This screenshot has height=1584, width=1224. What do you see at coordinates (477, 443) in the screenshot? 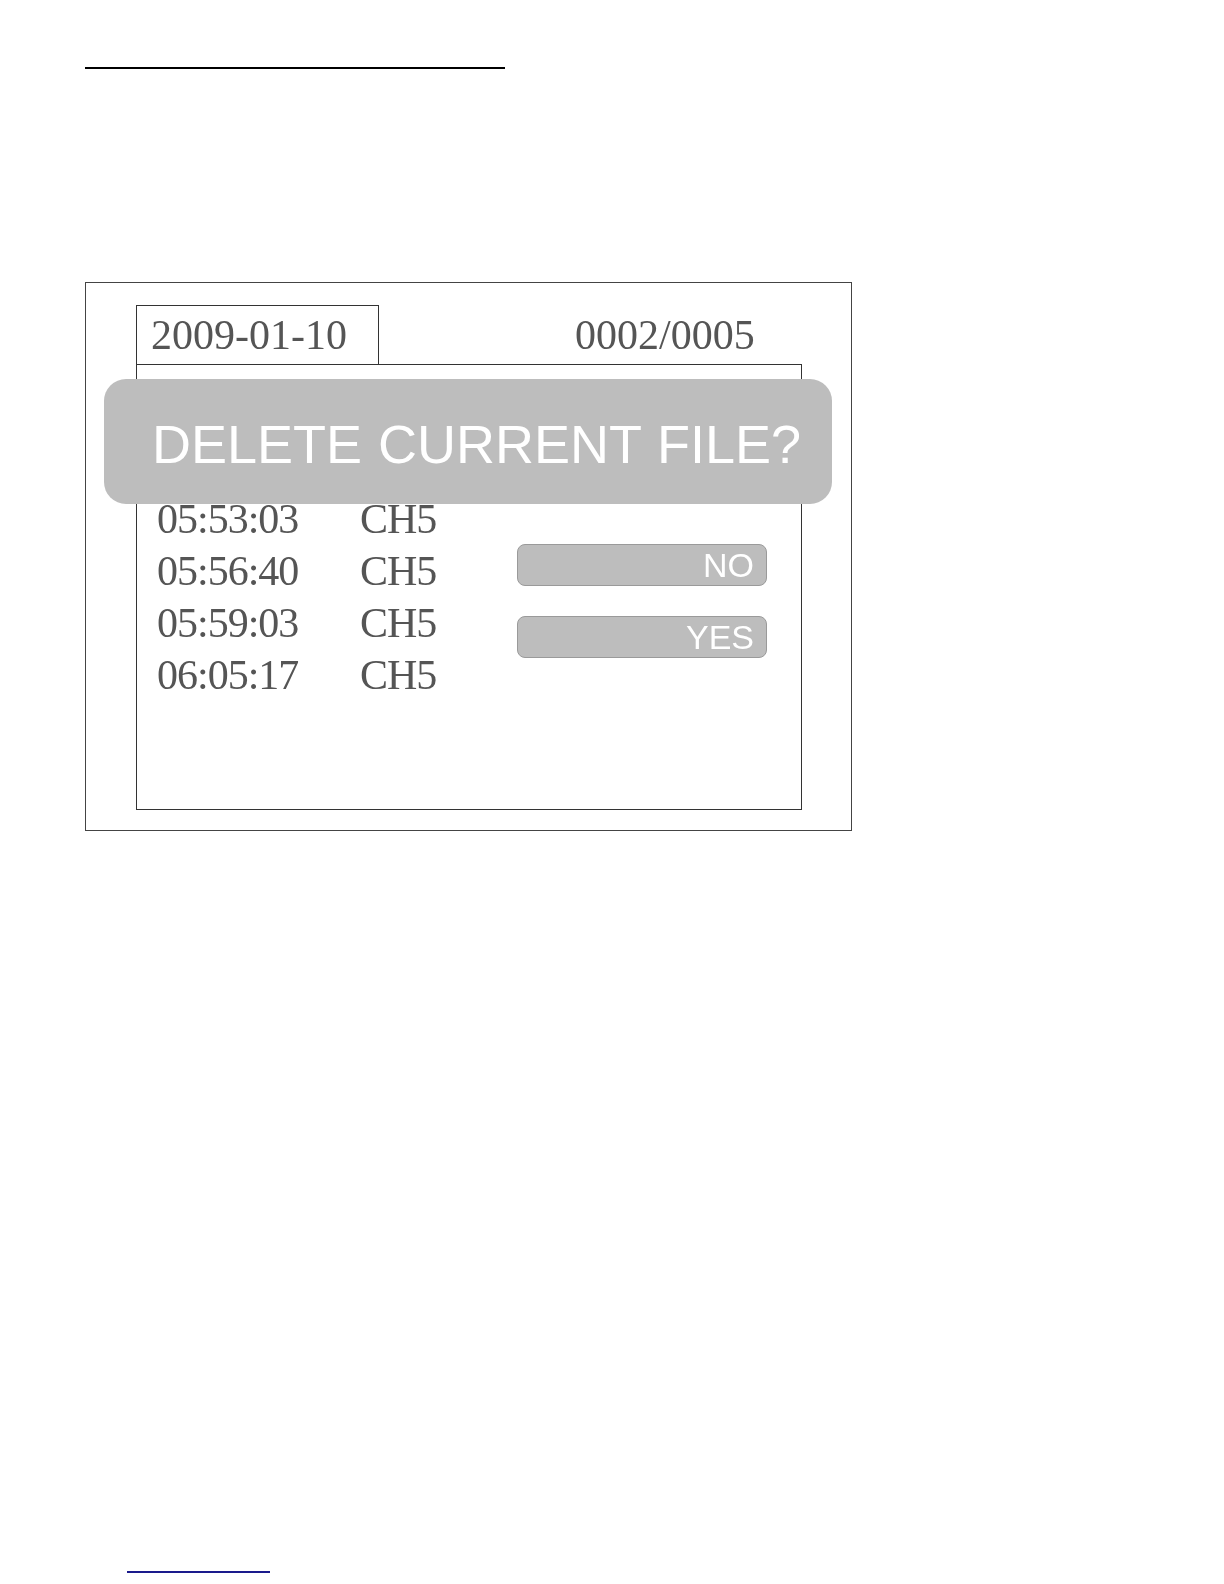
I see `dialog-message: DELETE CURRENT FILE?` at bounding box center [477, 443].